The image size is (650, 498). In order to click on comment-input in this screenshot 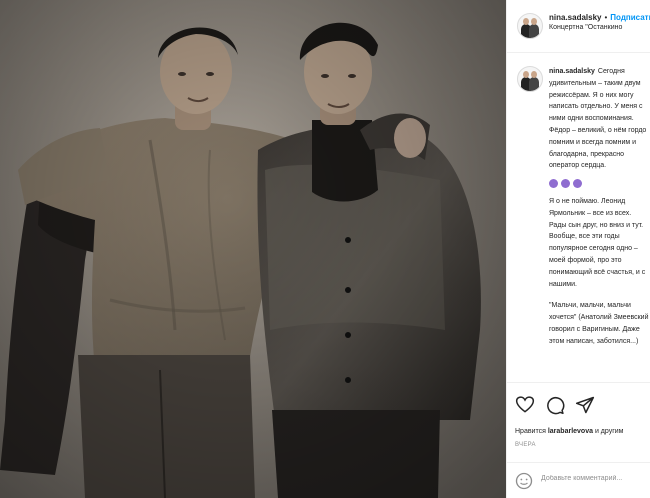, I will do `click(593, 478)`.